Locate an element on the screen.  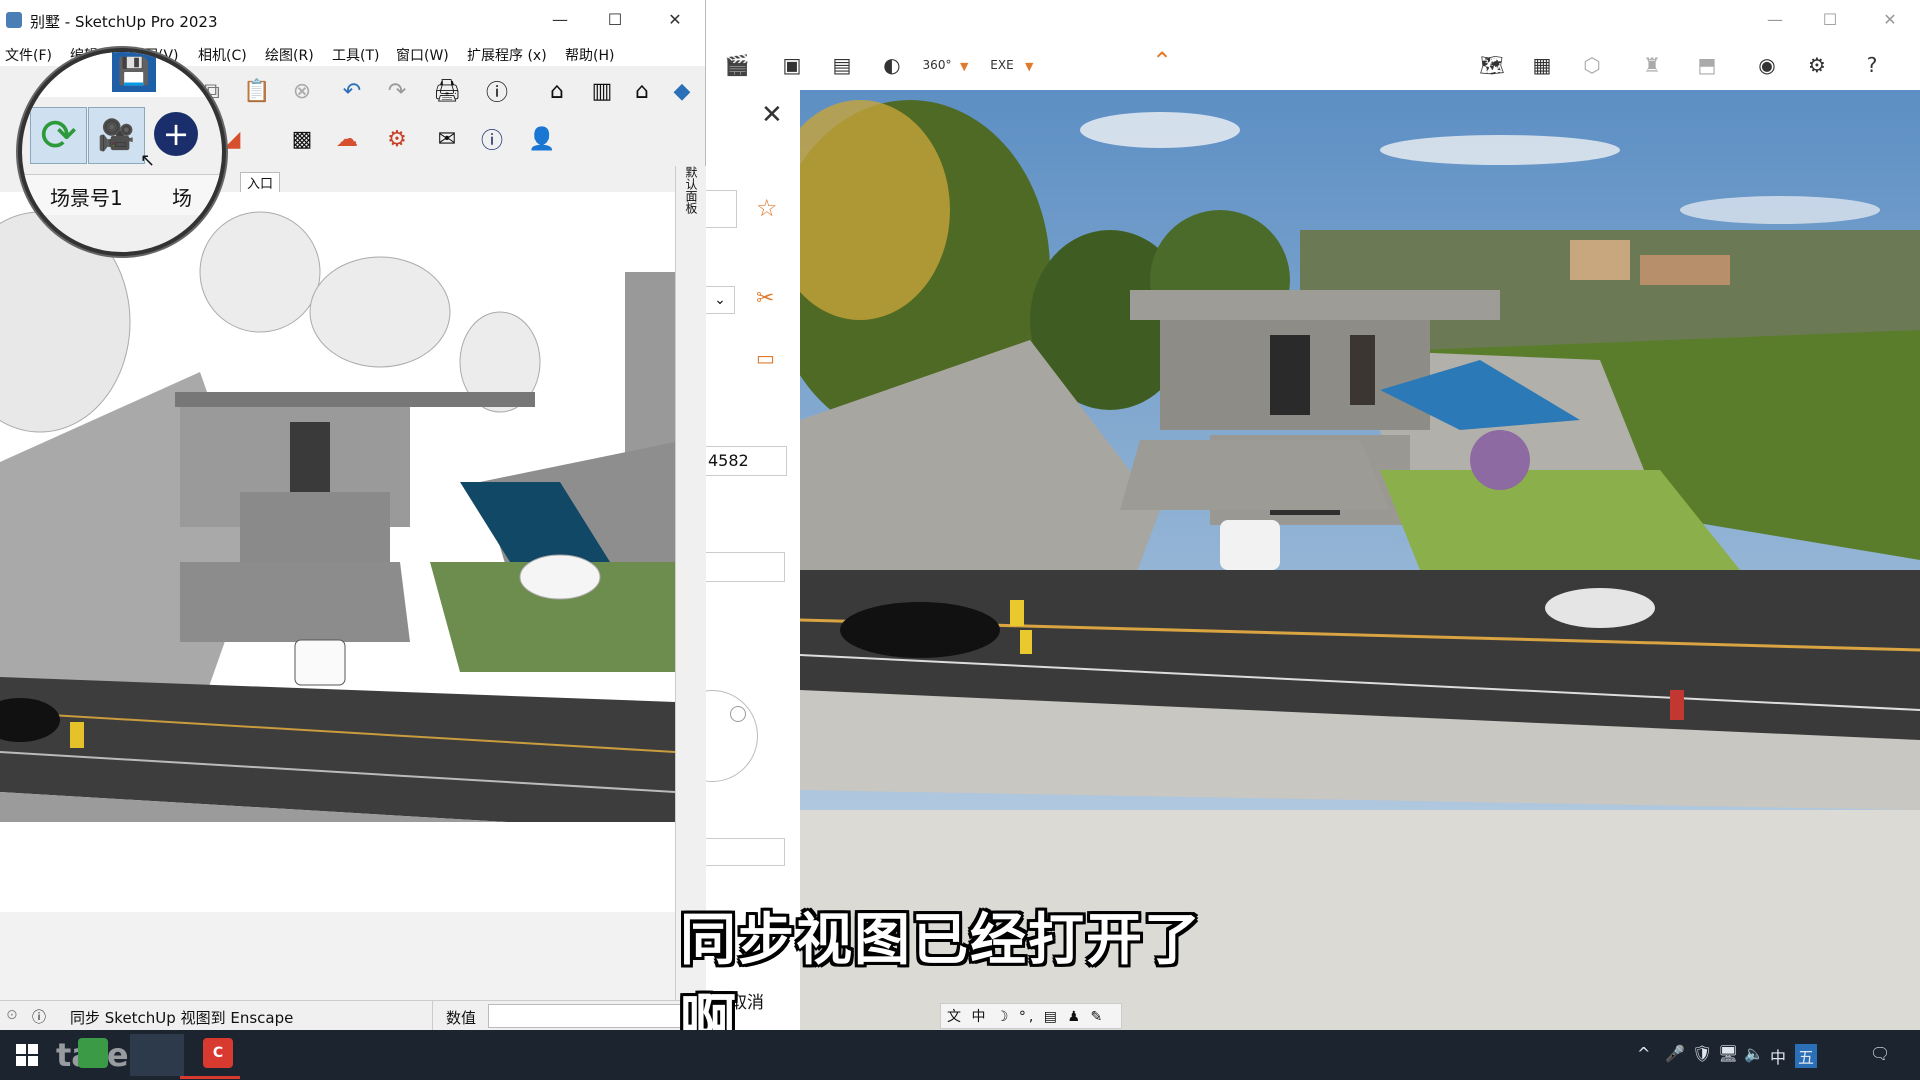
microphone-icon: 🎤 is located at coordinates (1675, 1053).